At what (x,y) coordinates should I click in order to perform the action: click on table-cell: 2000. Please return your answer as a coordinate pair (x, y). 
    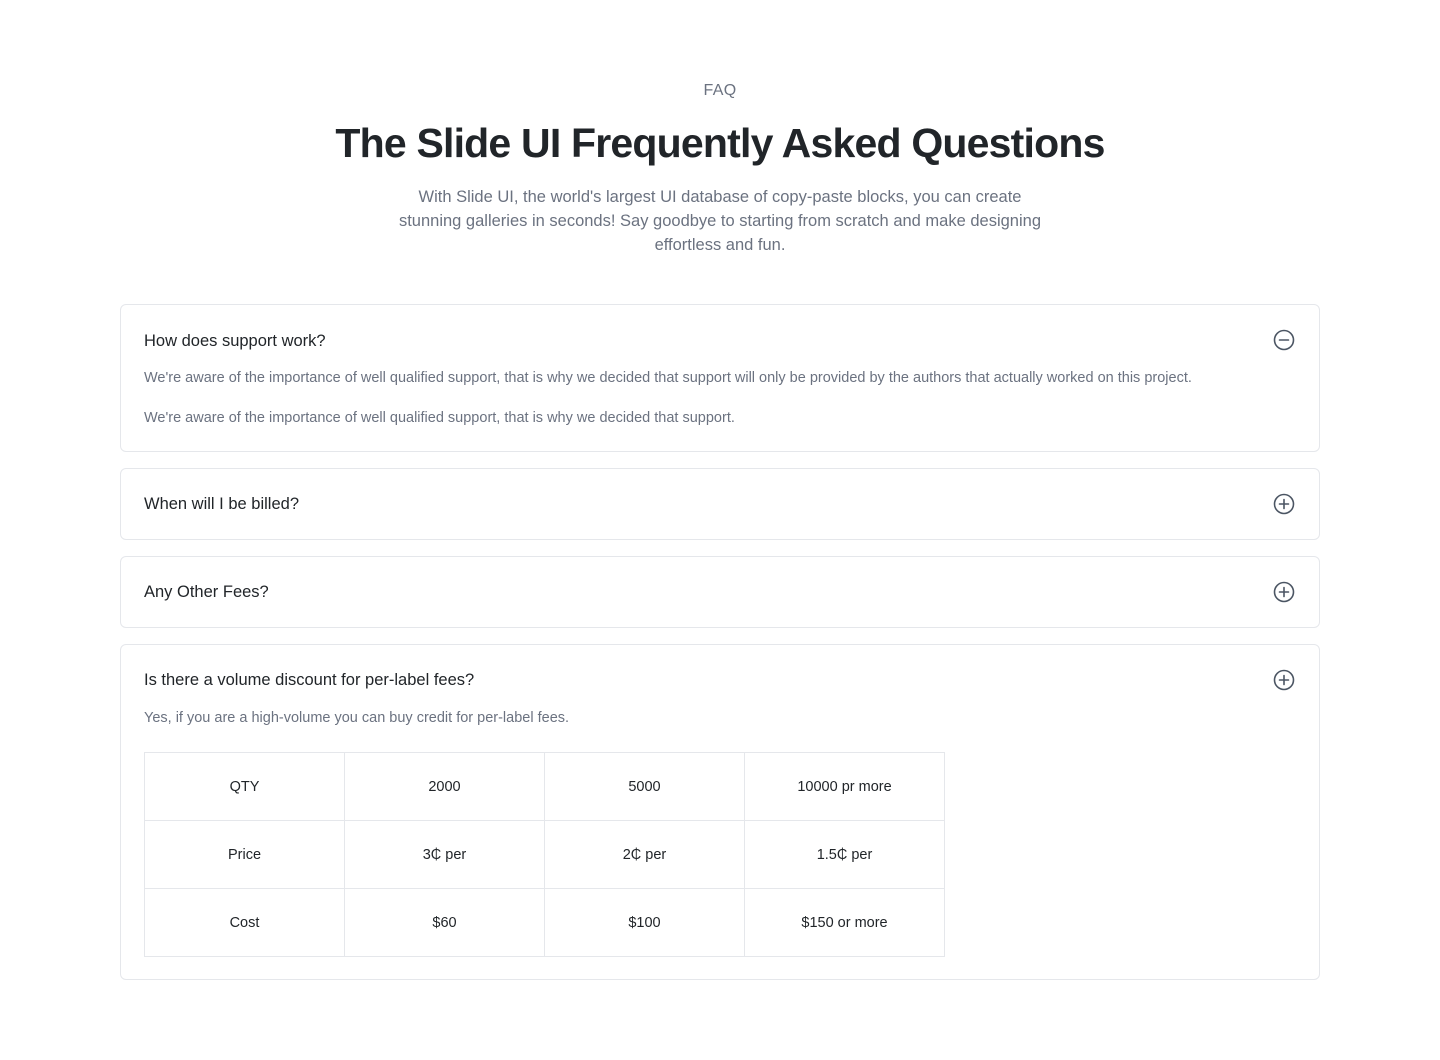
    Looking at the image, I should click on (444, 786).